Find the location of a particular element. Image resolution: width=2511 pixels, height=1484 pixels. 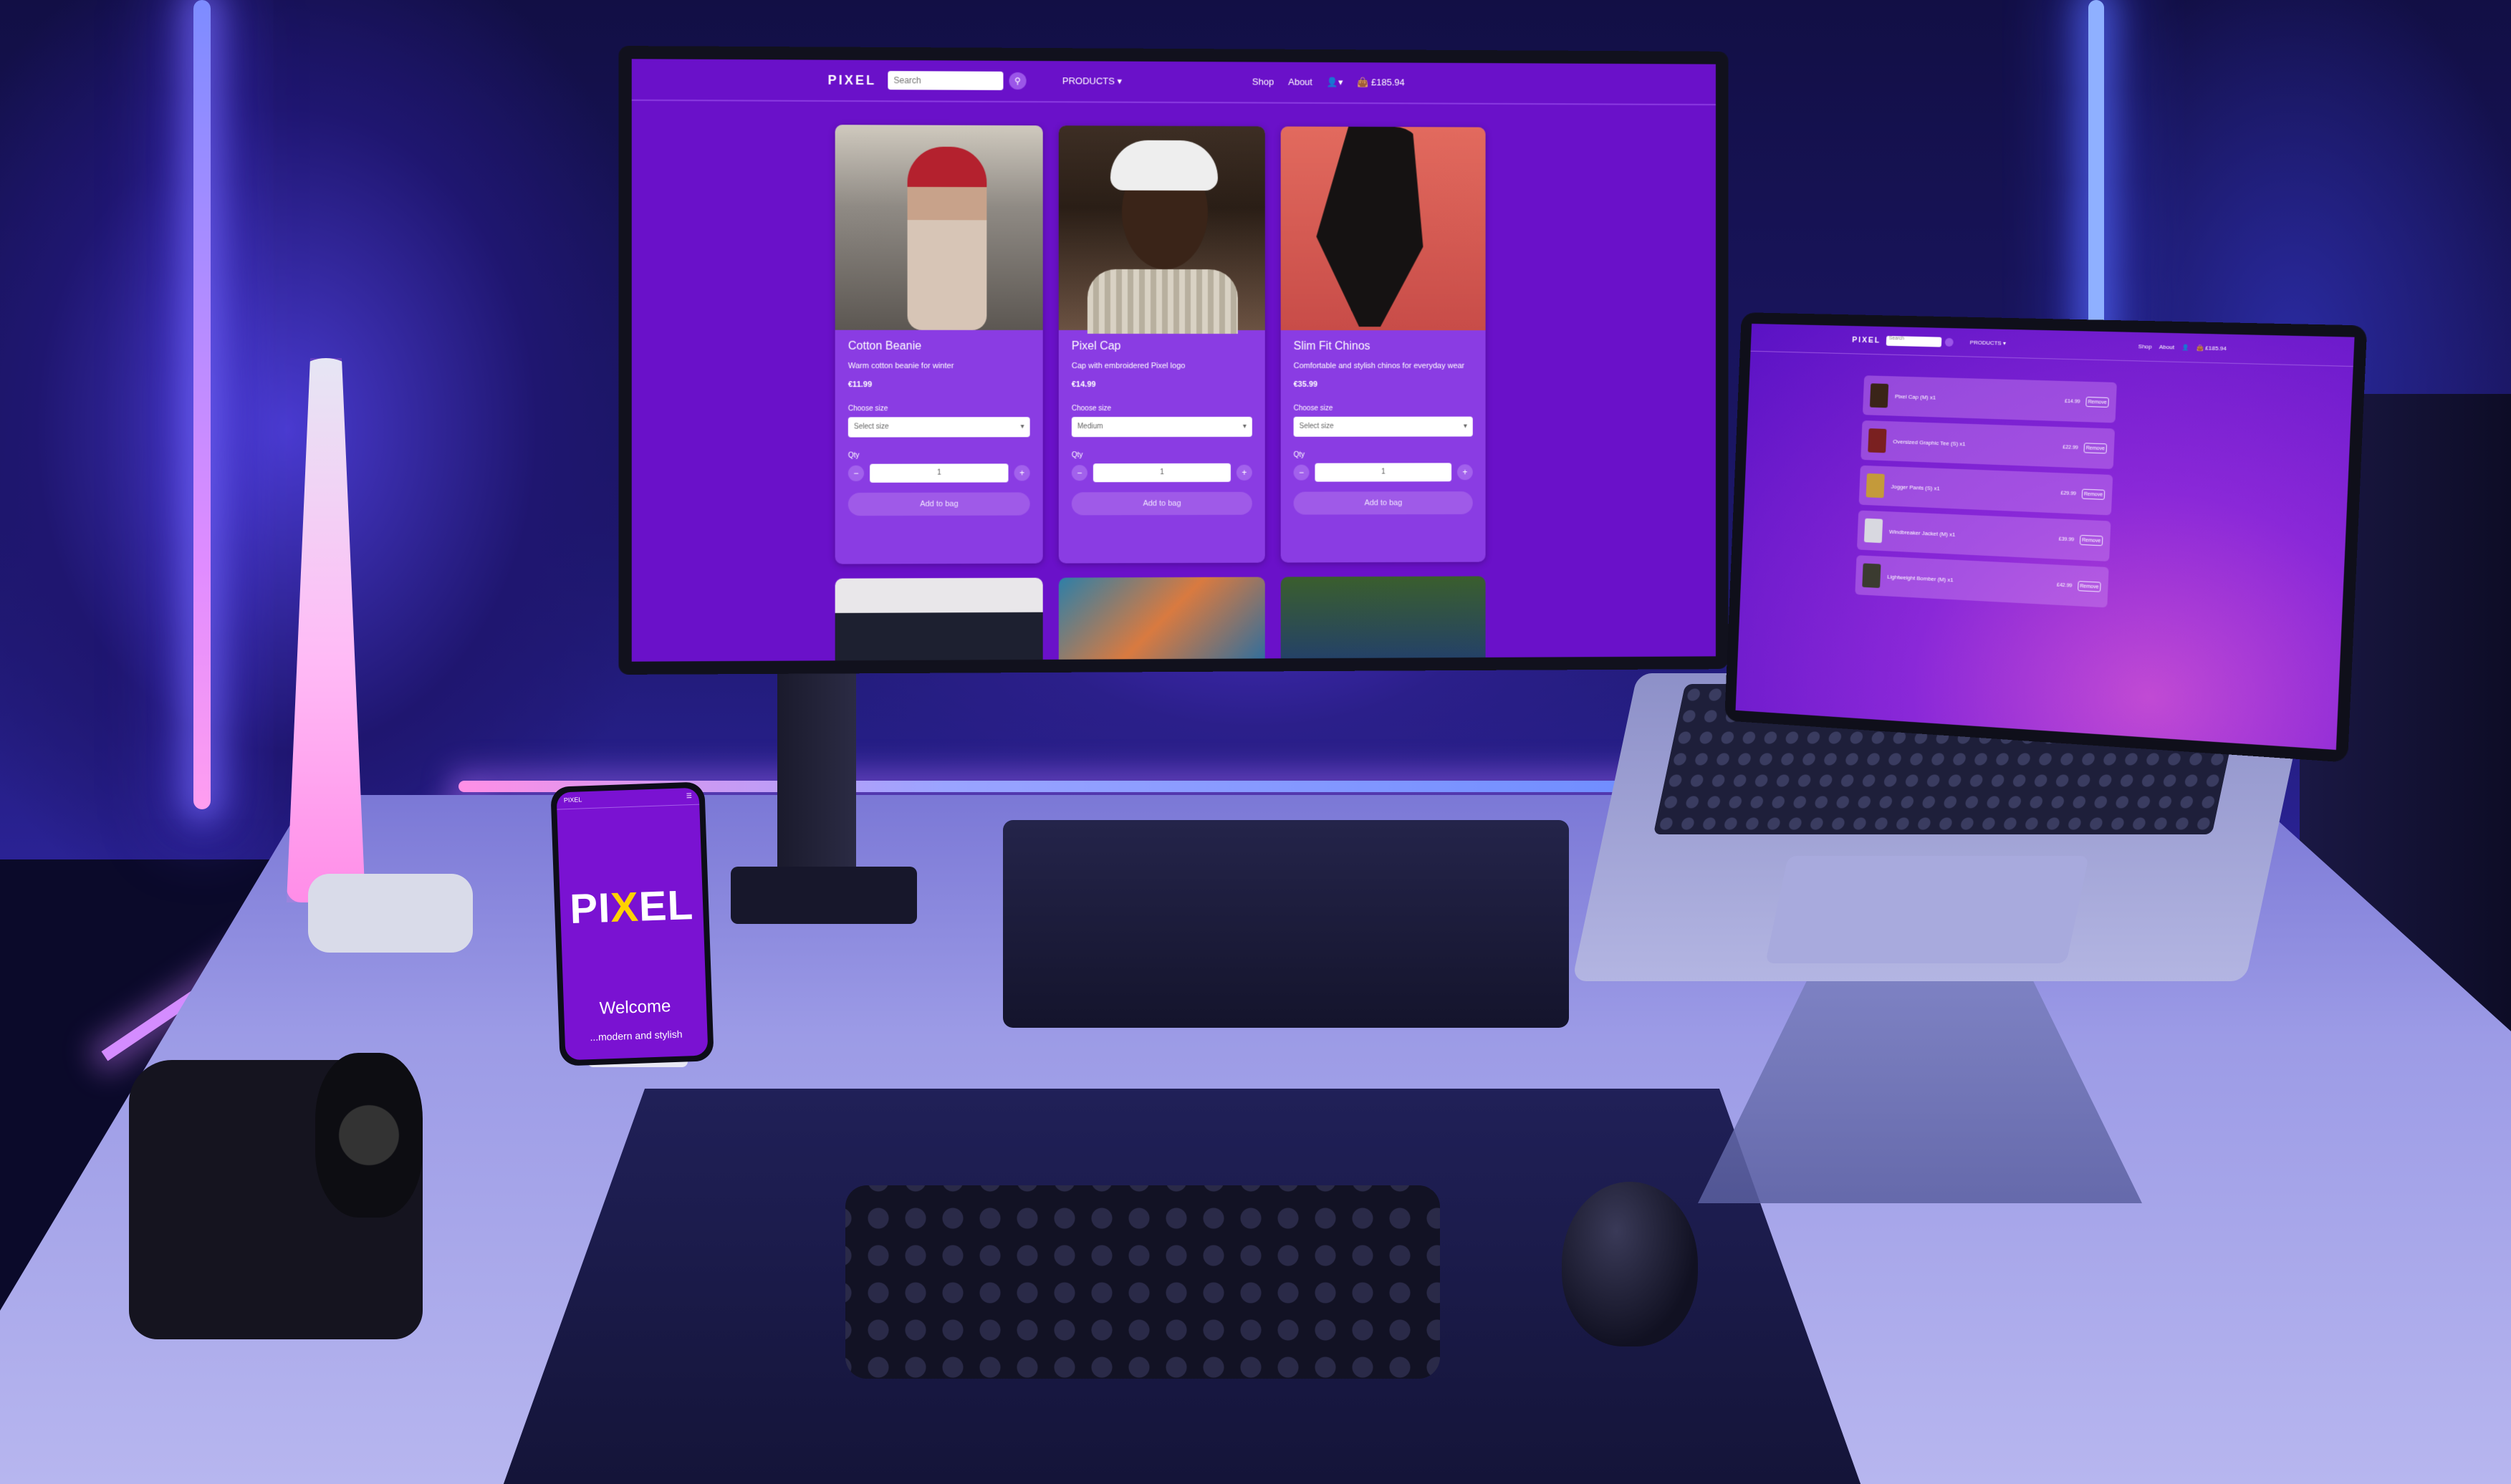

bag-item-price: £39.99 is located at coordinates (2067, 539).